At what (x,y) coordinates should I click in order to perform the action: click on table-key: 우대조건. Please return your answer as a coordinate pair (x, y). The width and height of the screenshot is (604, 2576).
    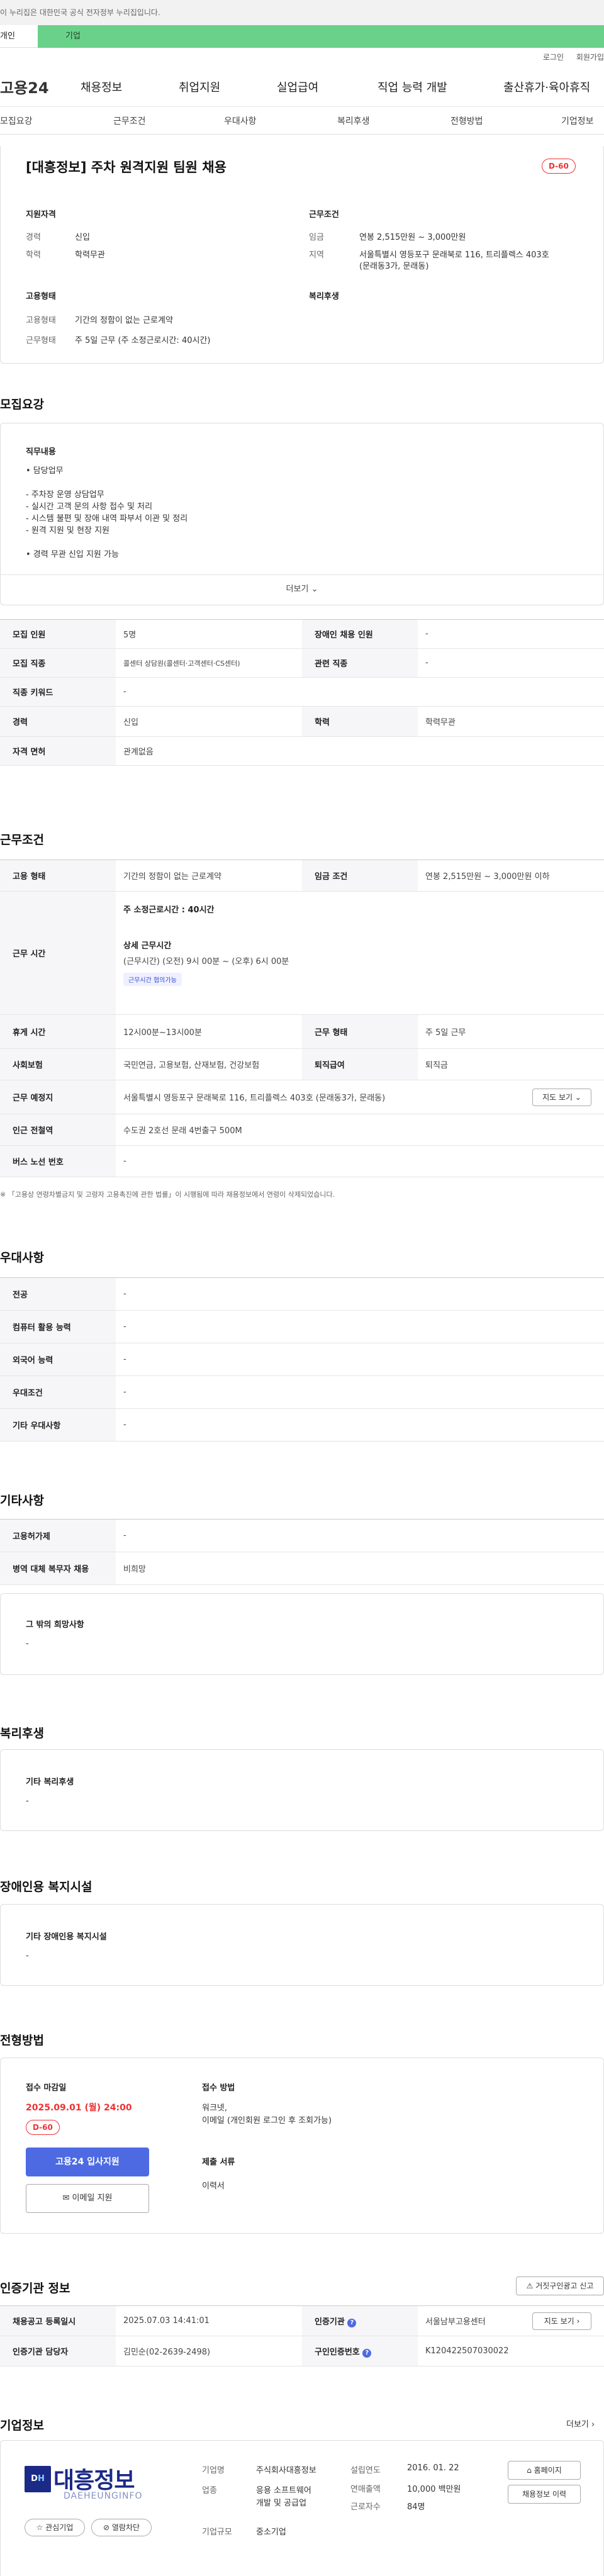
    Looking at the image, I should click on (58, 1392).